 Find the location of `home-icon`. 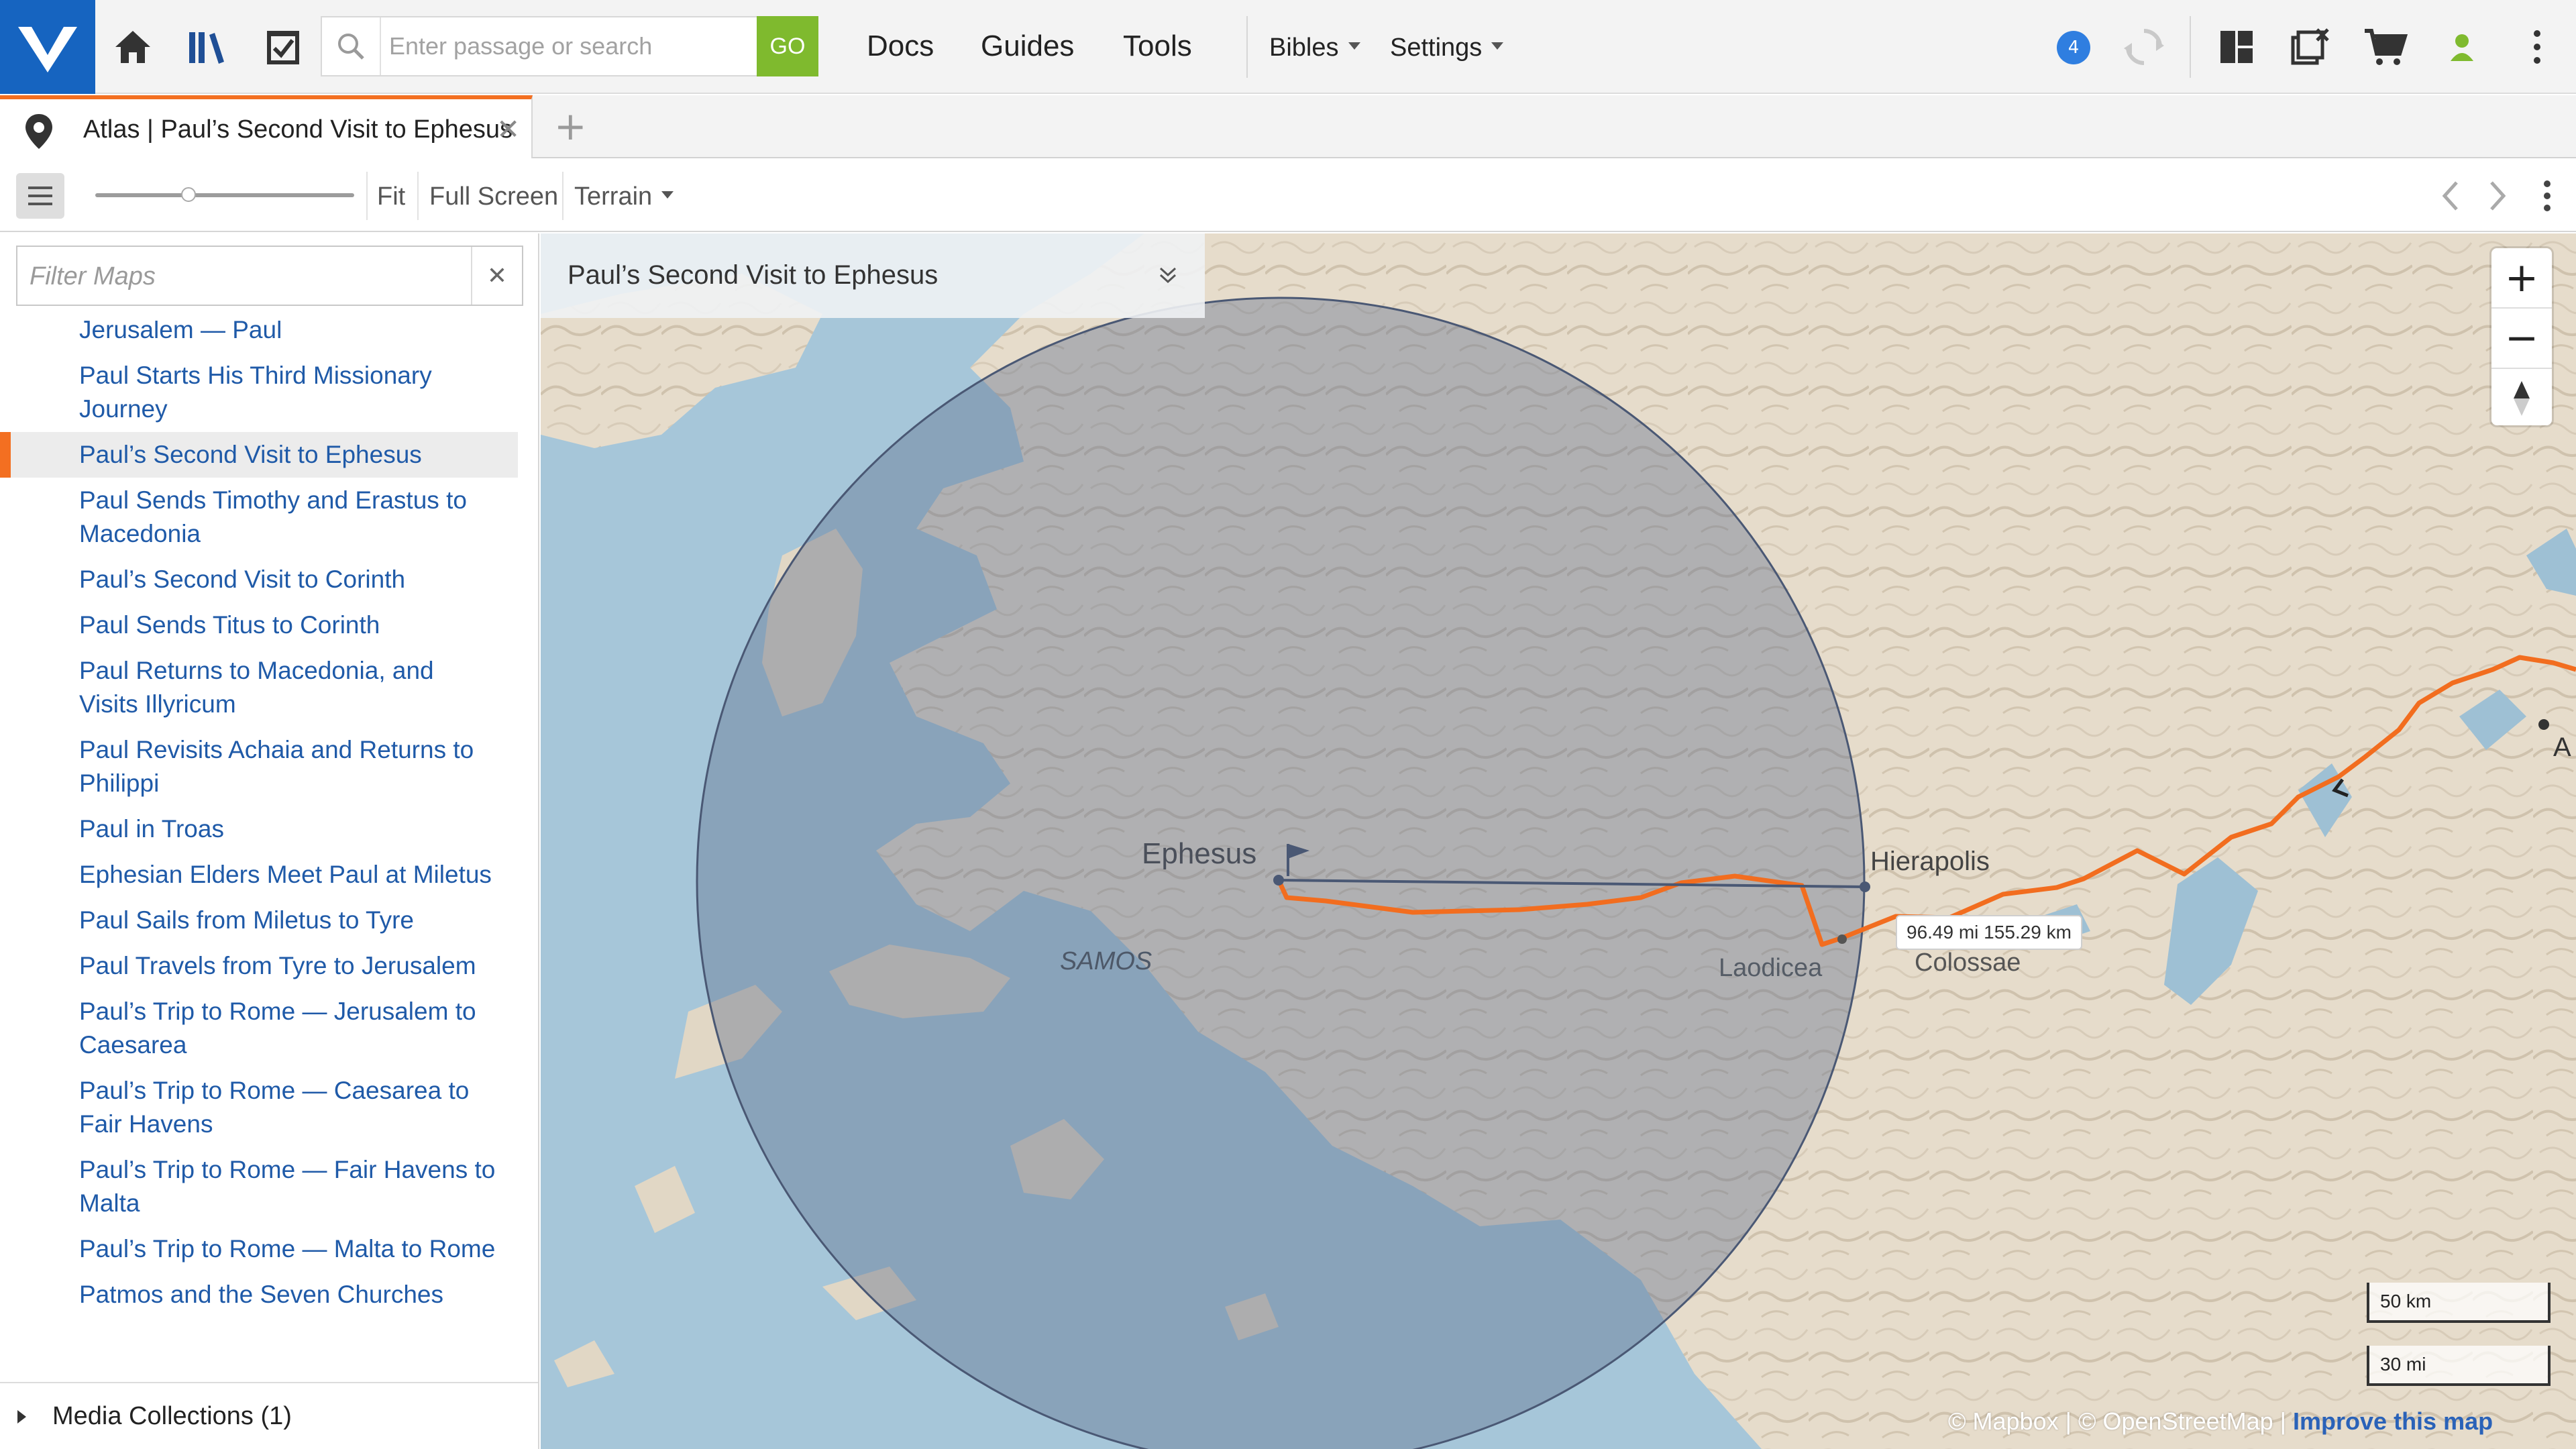

home-icon is located at coordinates (133, 47).